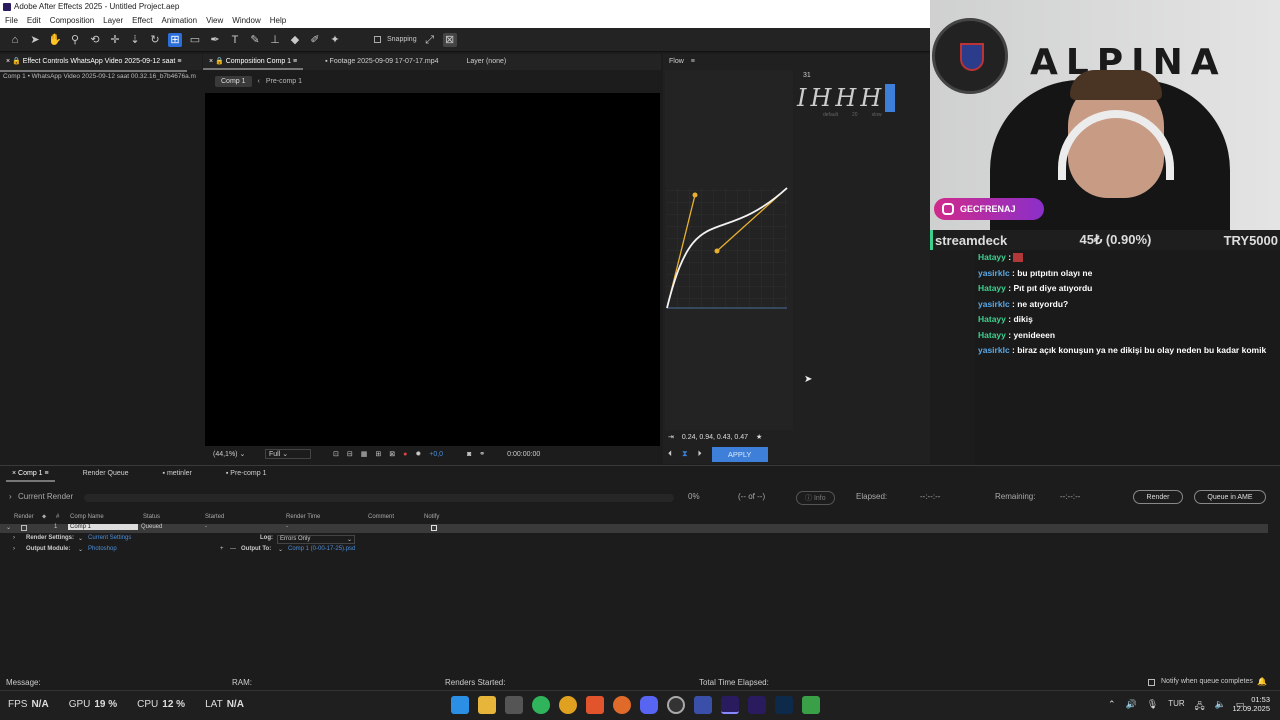  What do you see at coordinates (284, 81) in the screenshot?
I see `subtab-precomp1: Pre-comp 1` at bounding box center [284, 81].